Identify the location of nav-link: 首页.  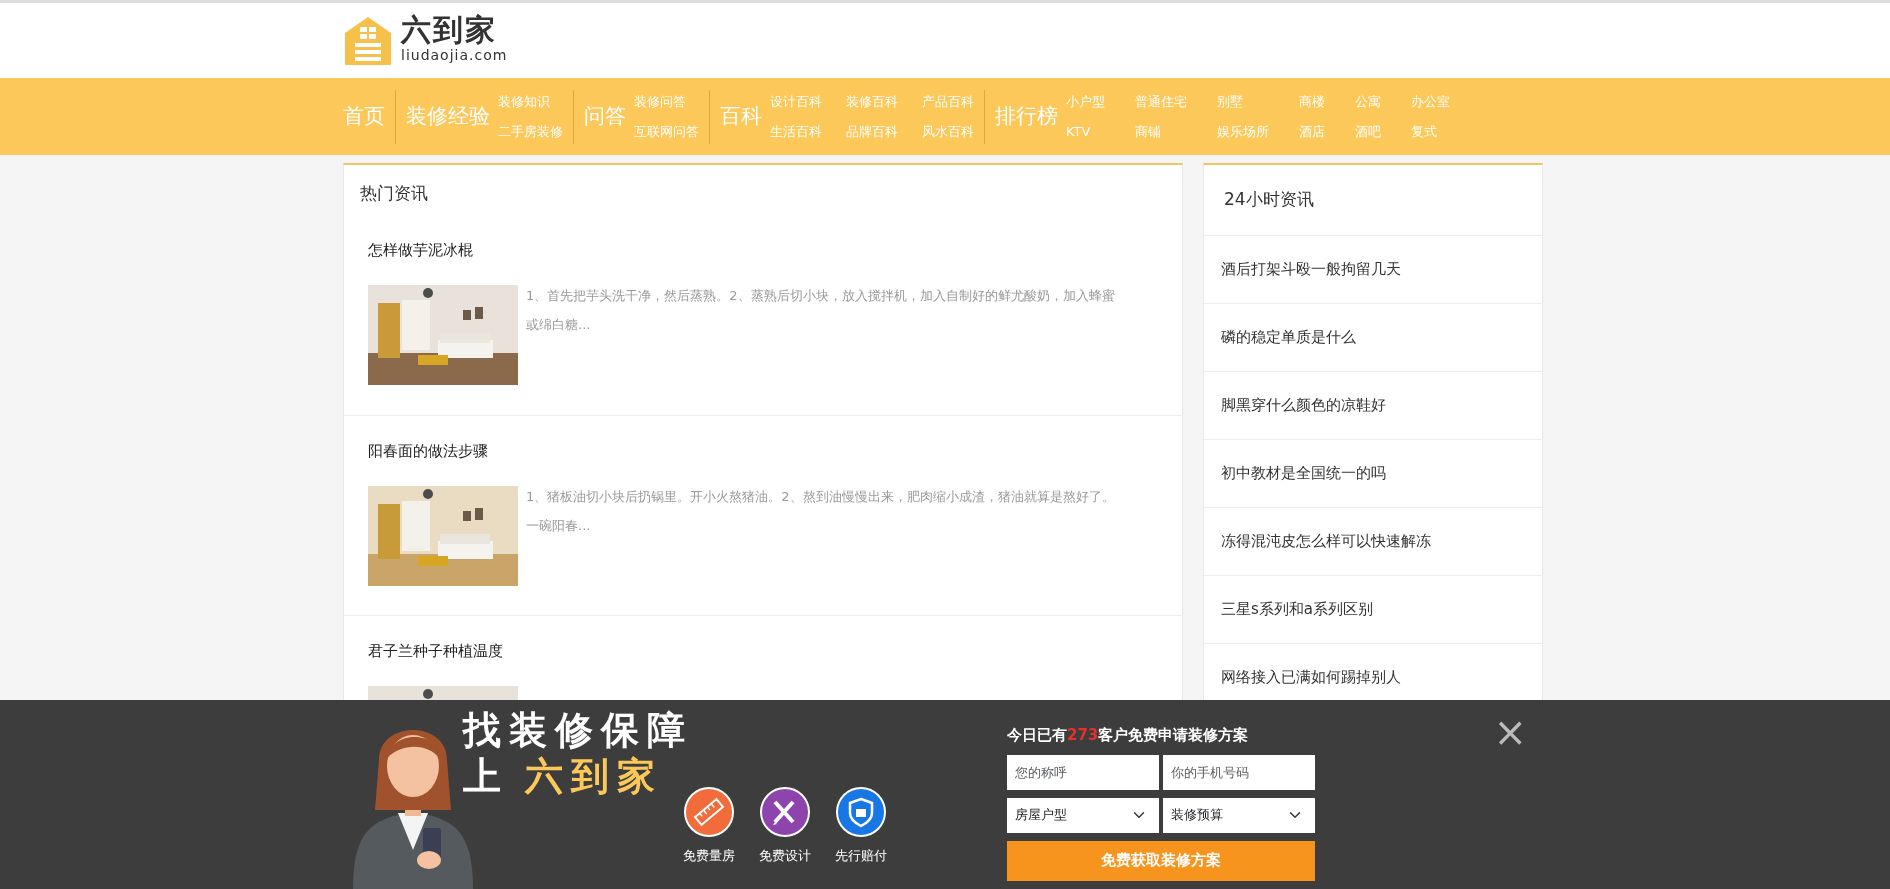
(364, 116).